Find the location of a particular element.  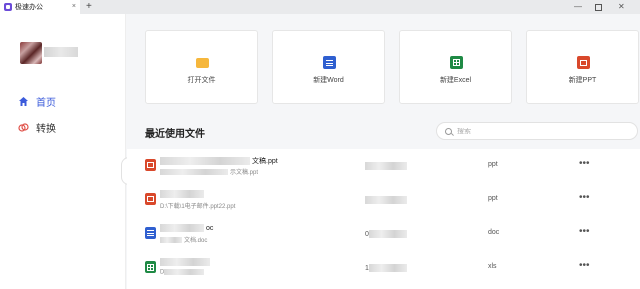

new-excel-card: 新建Excel is located at coordinates (455, 67).